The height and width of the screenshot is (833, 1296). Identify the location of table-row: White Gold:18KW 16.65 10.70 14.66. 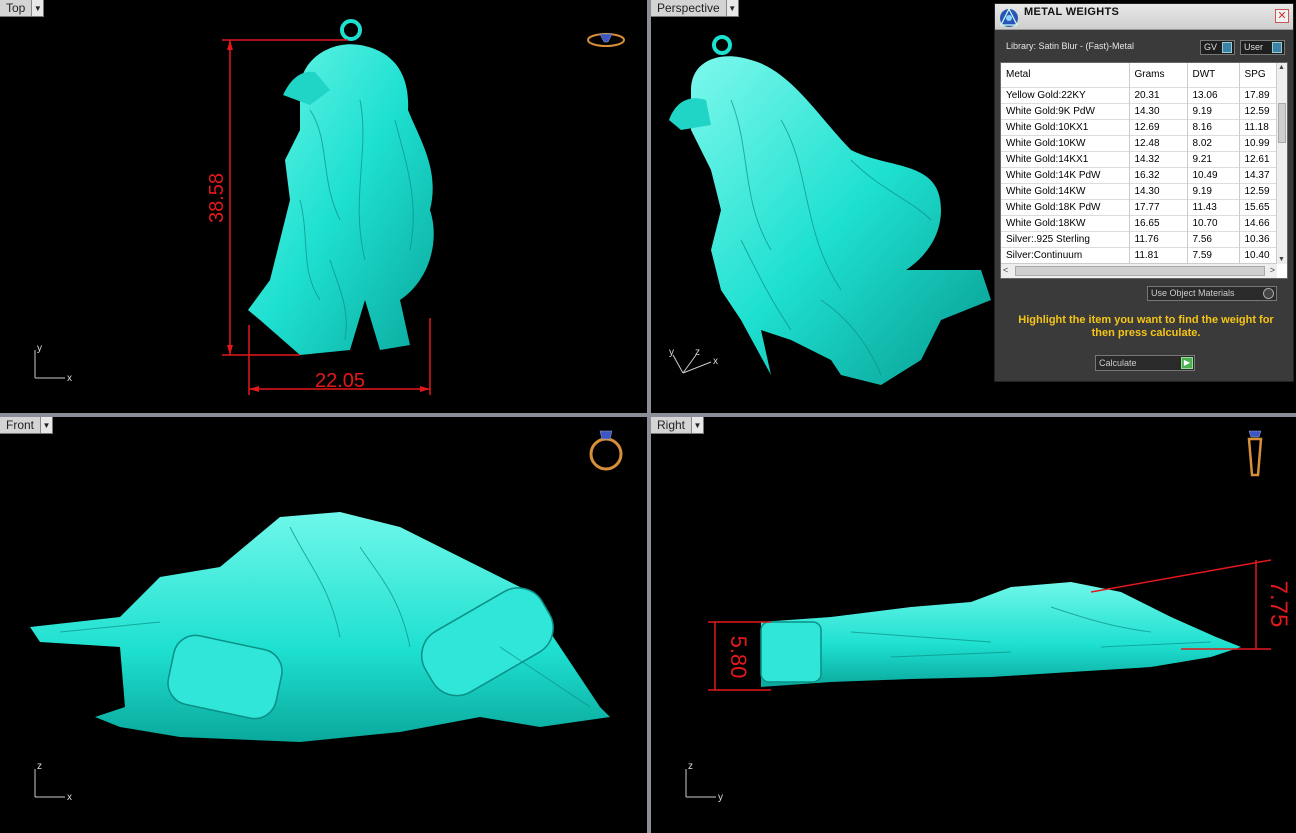
(1139, 222).